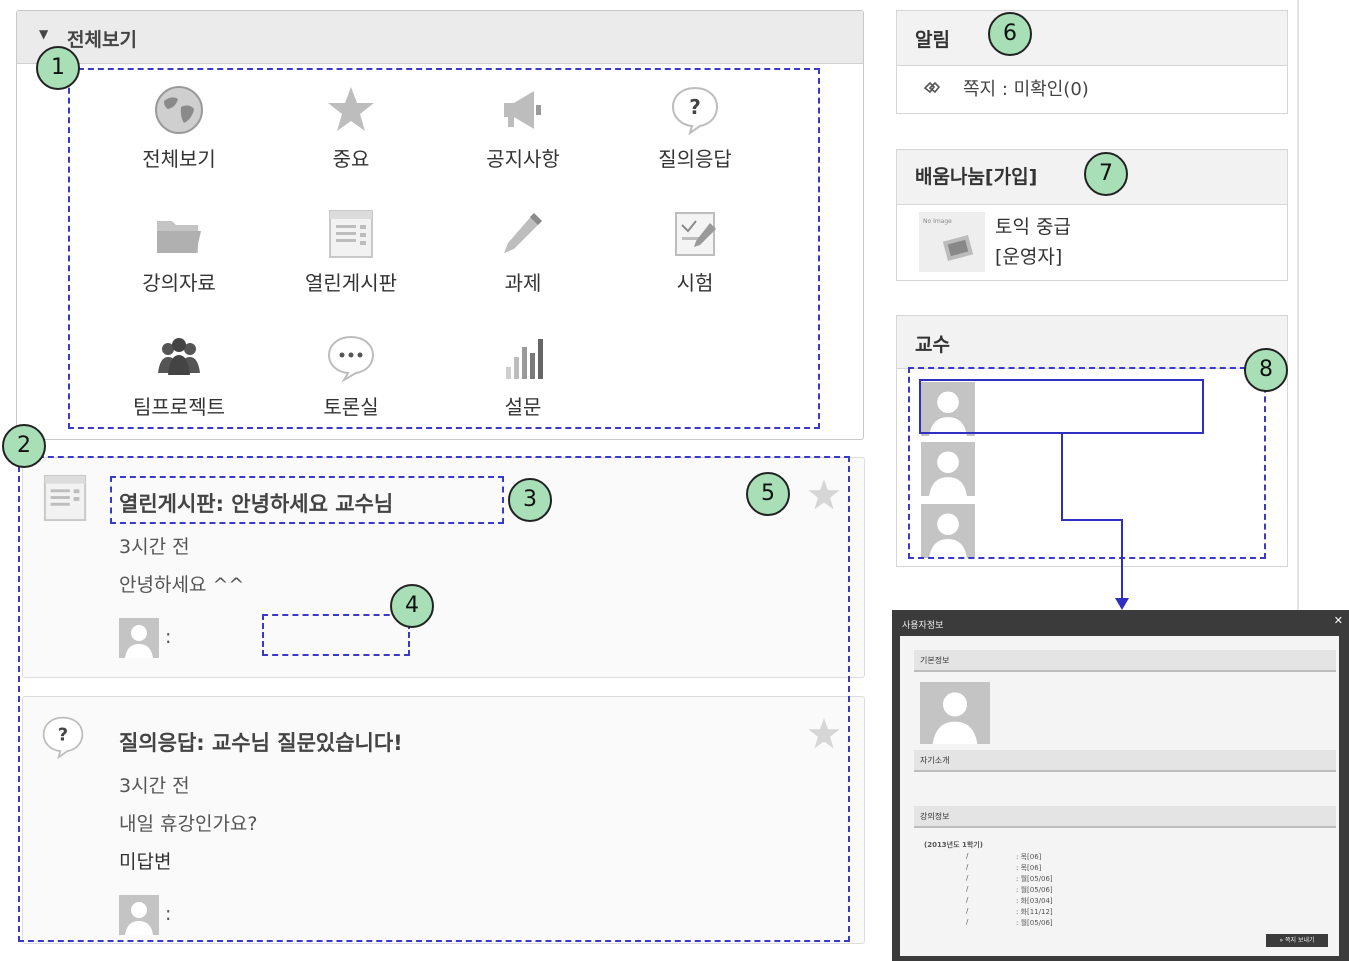  I want to click on no-image-text: No Image, so click(937, 221).